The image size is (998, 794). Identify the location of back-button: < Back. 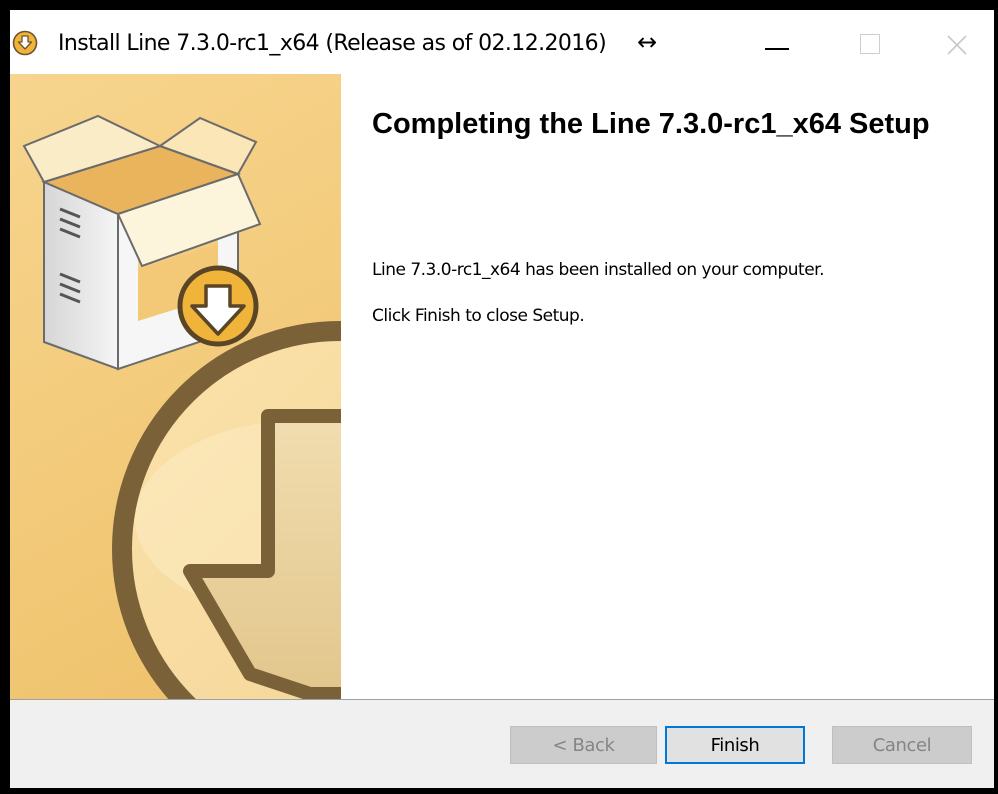
(583, 745).